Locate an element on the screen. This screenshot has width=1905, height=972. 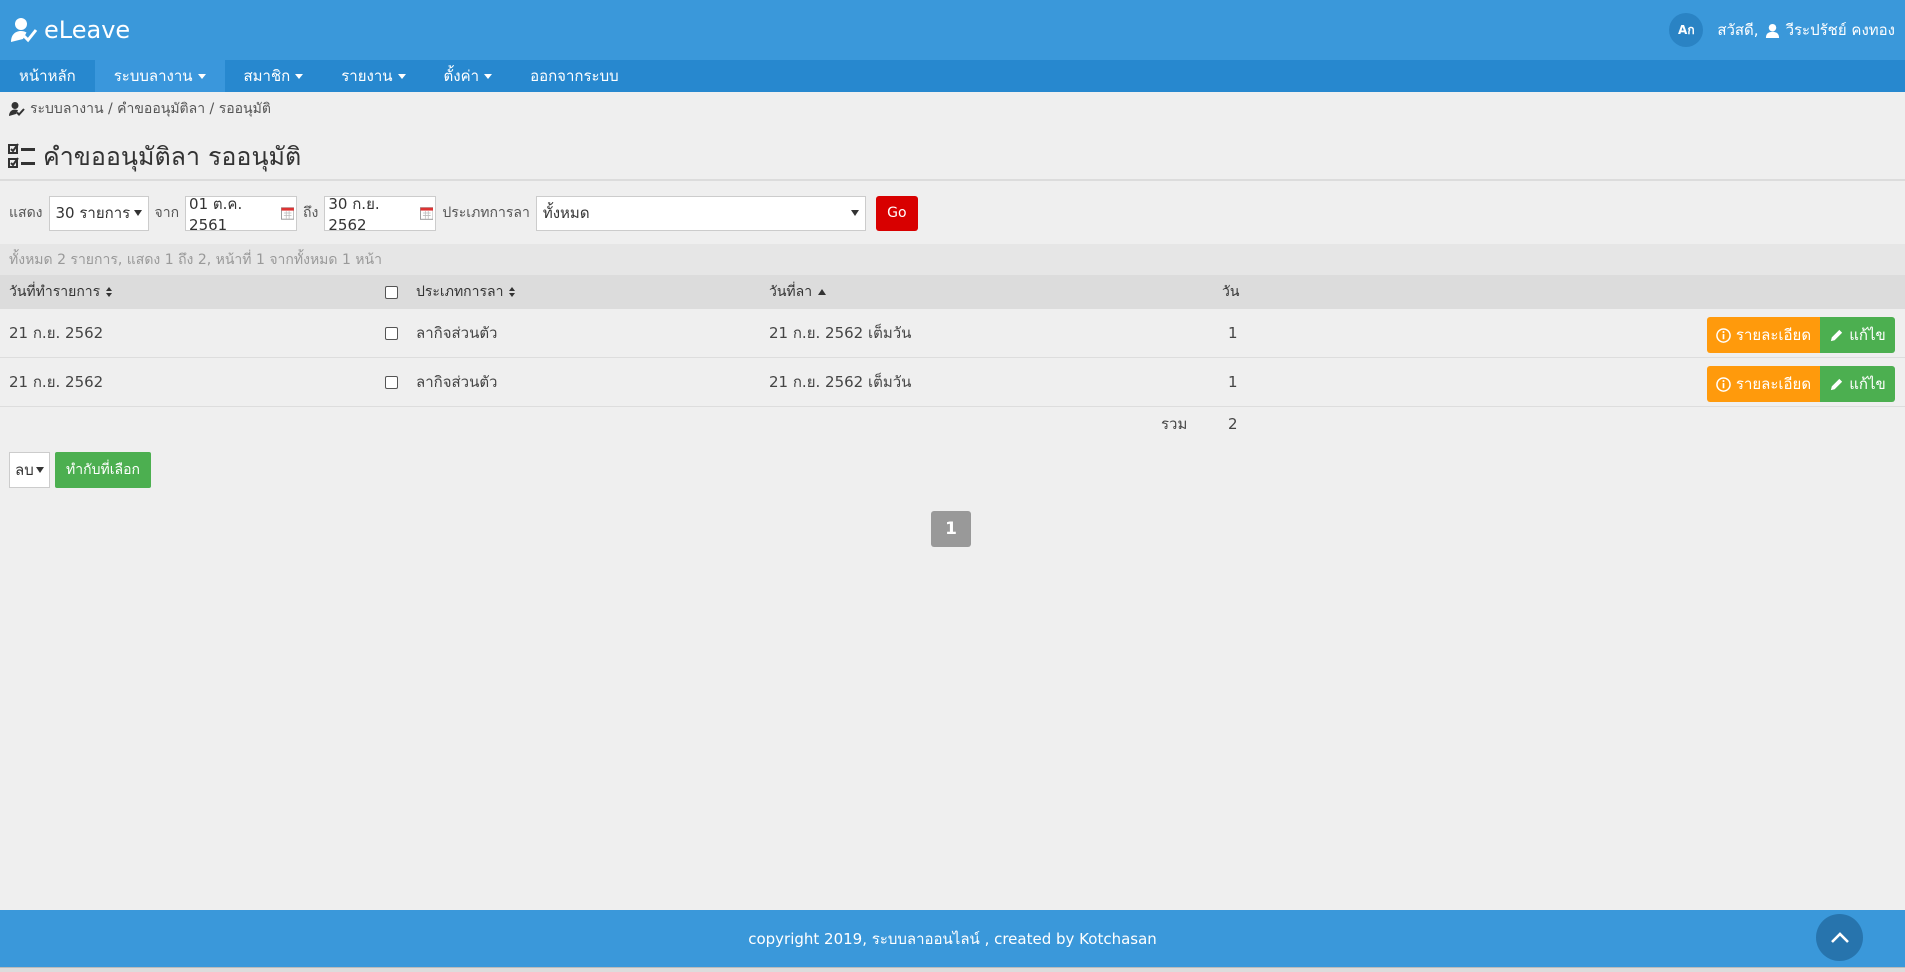
user-greeting: สวัสดี, วีระปรัชย์ คงทอง is located at coordinates (1806, 30).